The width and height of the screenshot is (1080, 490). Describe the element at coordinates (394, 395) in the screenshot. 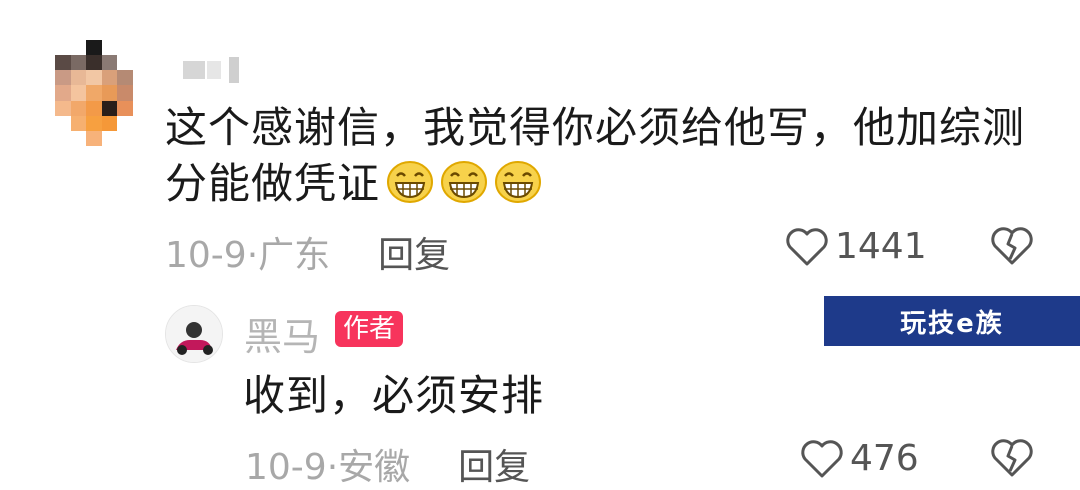

I see `reply-text: 收到，必须安排` at that location.